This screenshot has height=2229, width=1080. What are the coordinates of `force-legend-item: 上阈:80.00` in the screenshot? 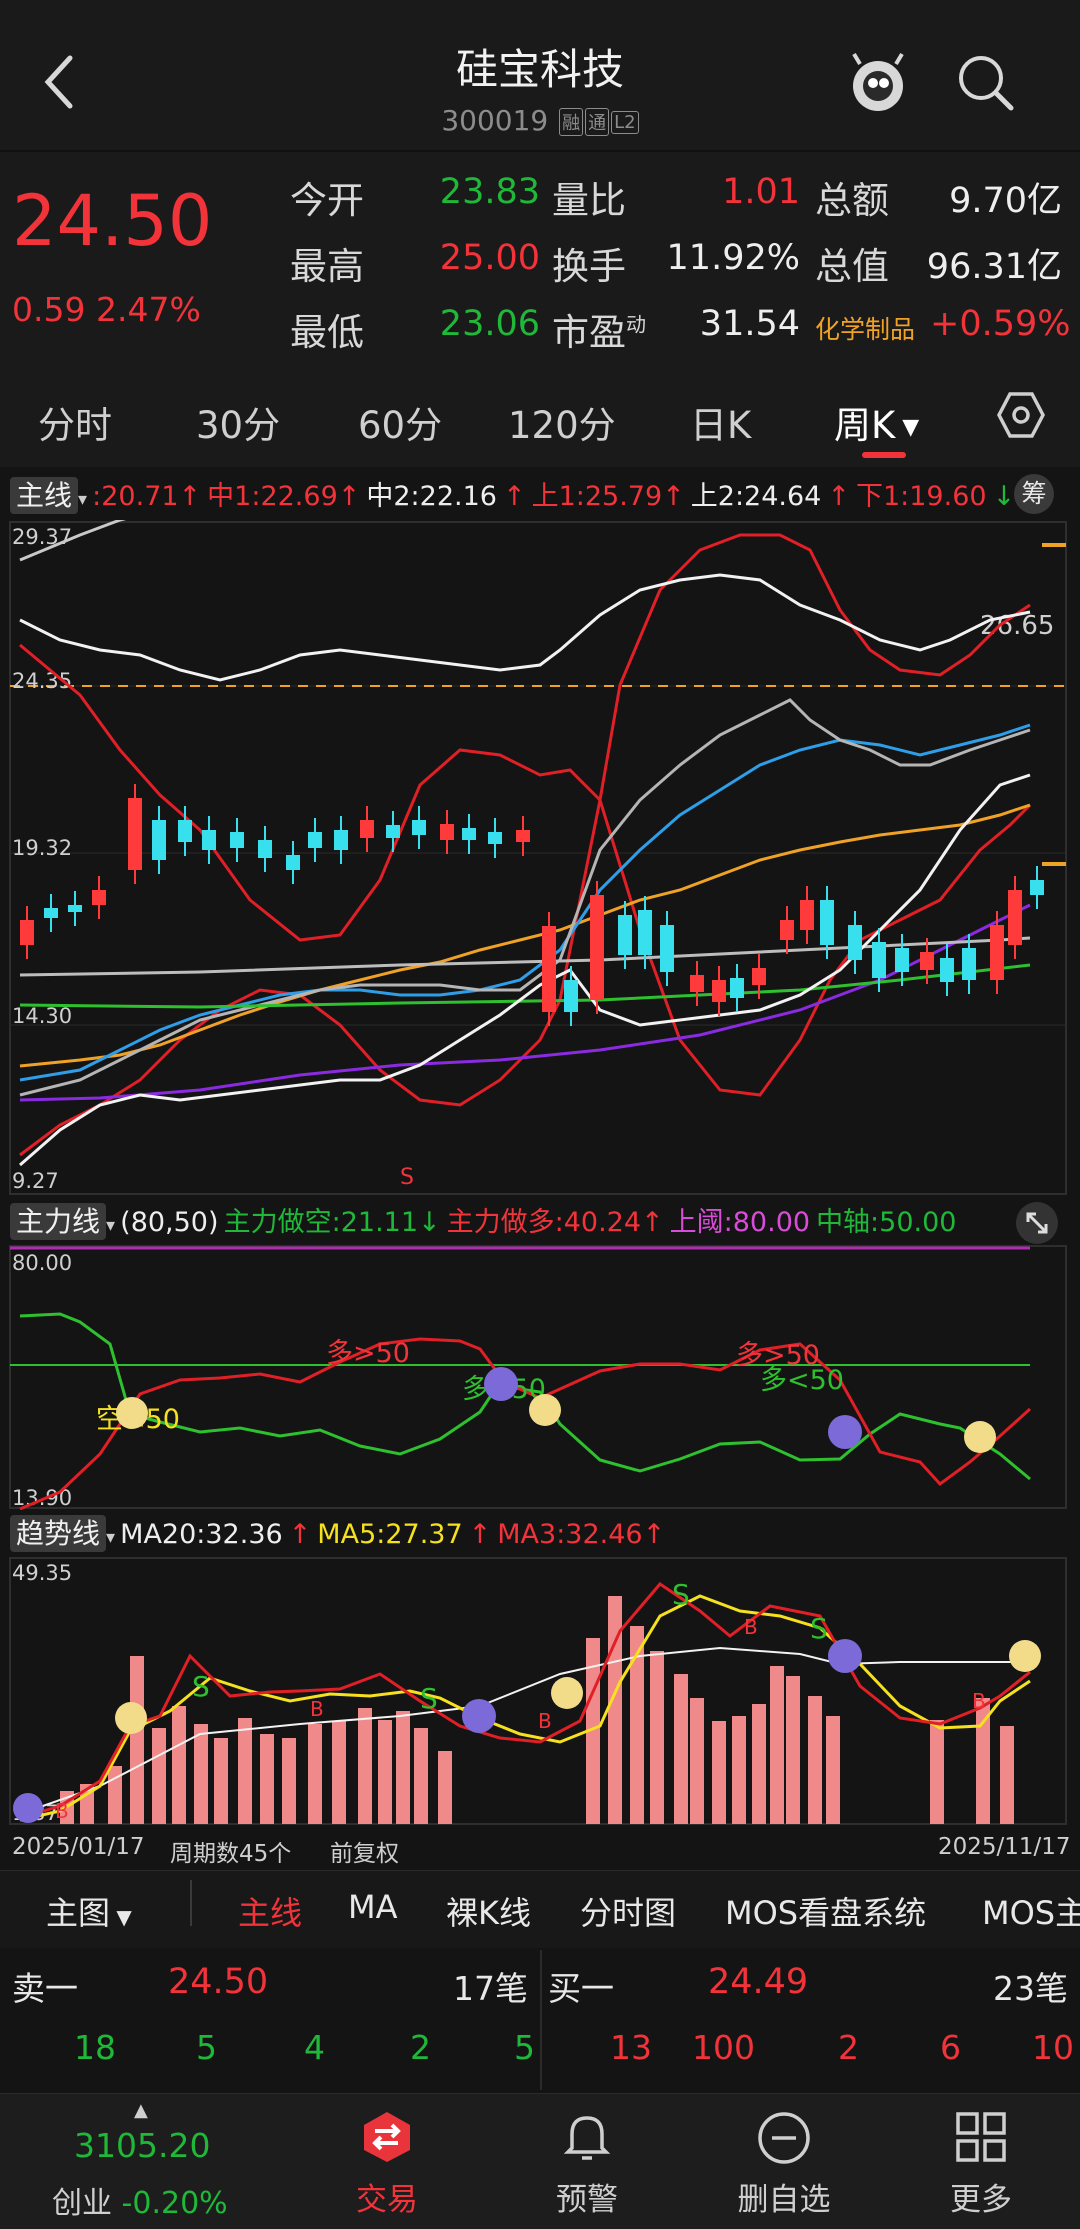 It's located at (740, 1222).